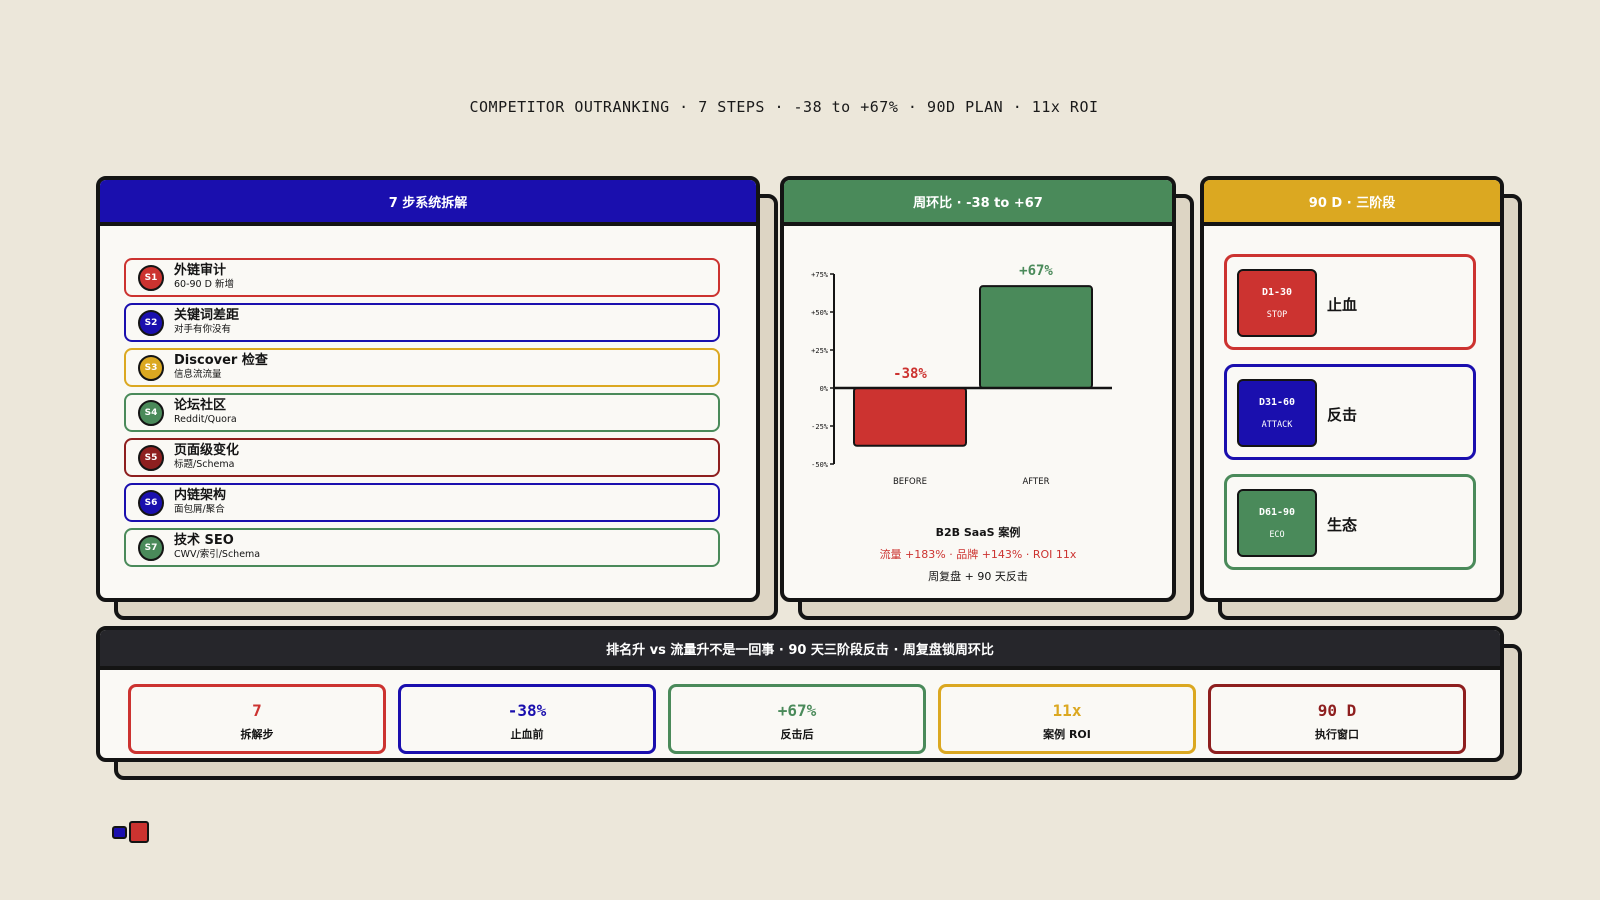 This screenshot has width=1600, height=900. Describe the element at coordinates (151, 322) in the screenshot. I see `step-badge: S2` at that location.